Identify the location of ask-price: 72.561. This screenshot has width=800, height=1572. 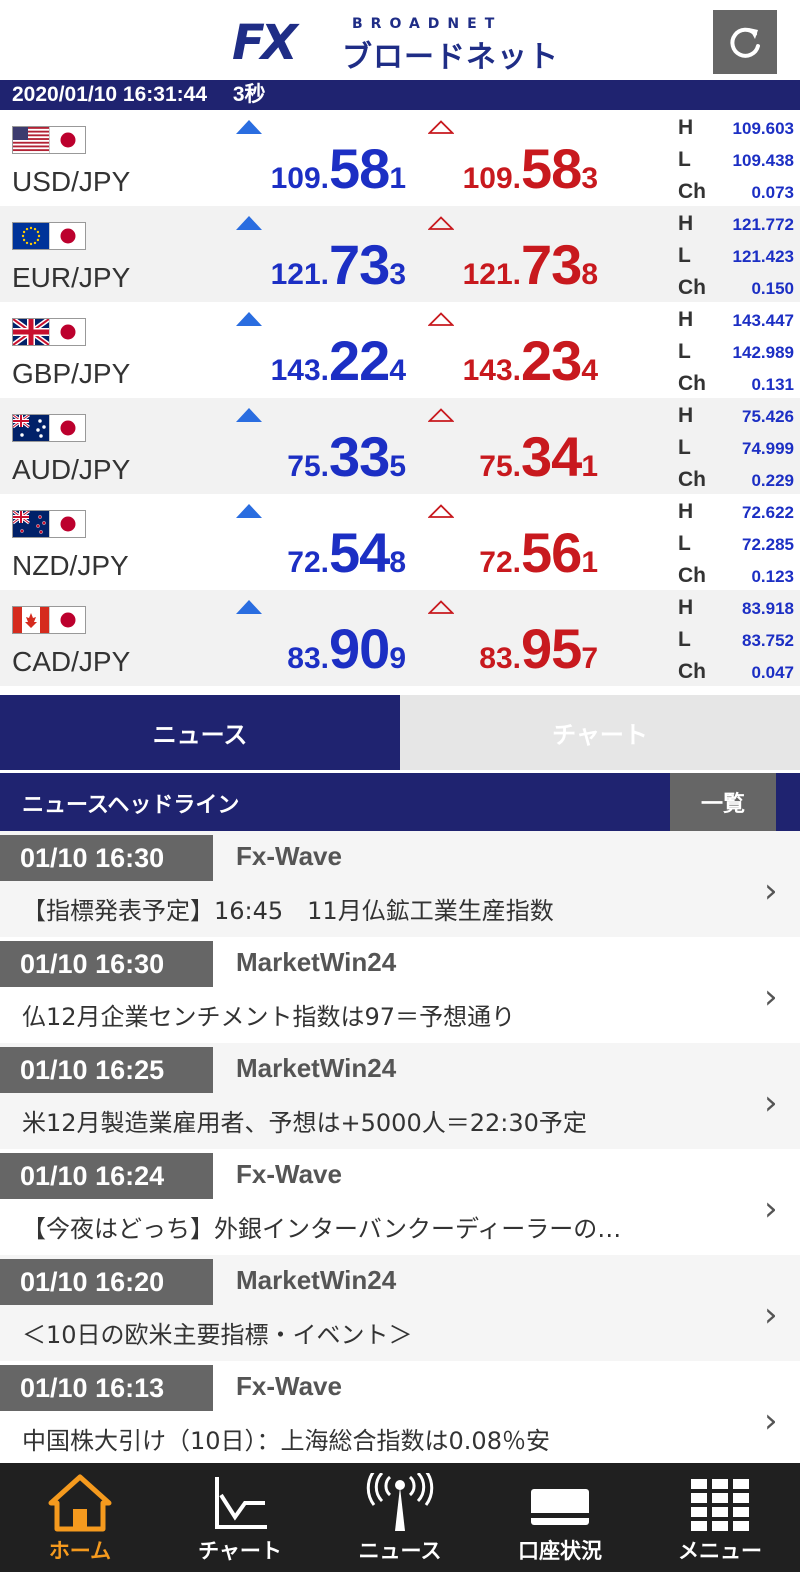
(538, 552).